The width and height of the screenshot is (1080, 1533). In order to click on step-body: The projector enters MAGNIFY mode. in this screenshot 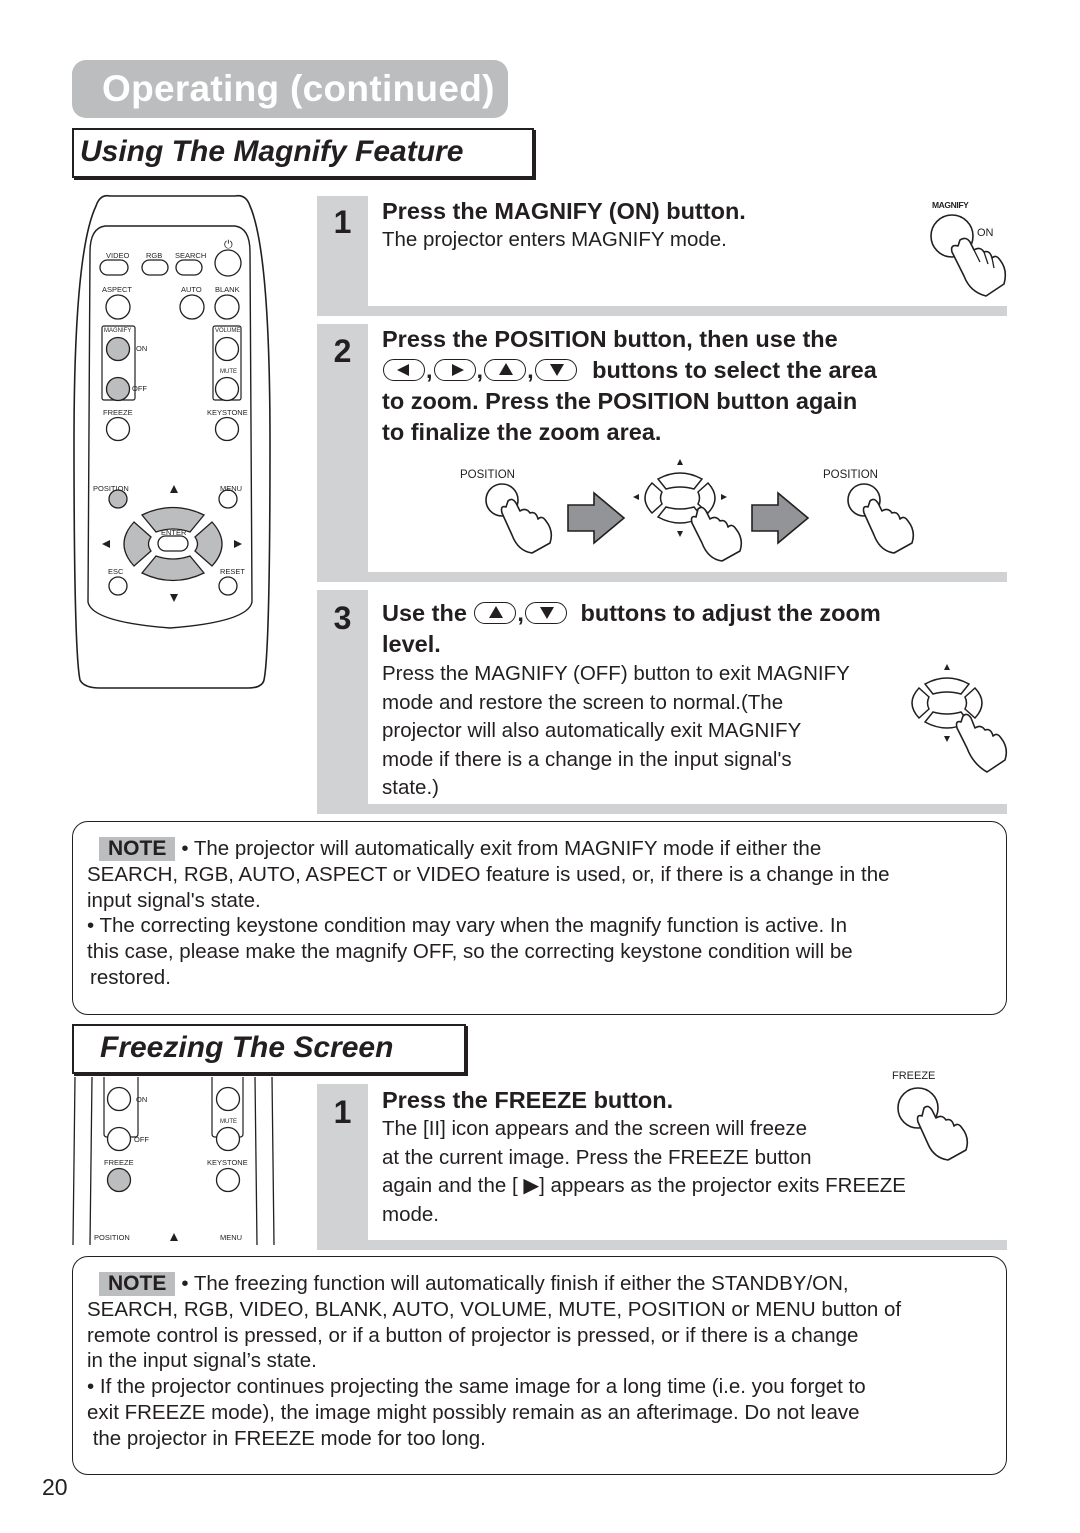, I will do `click(554, 239)`.